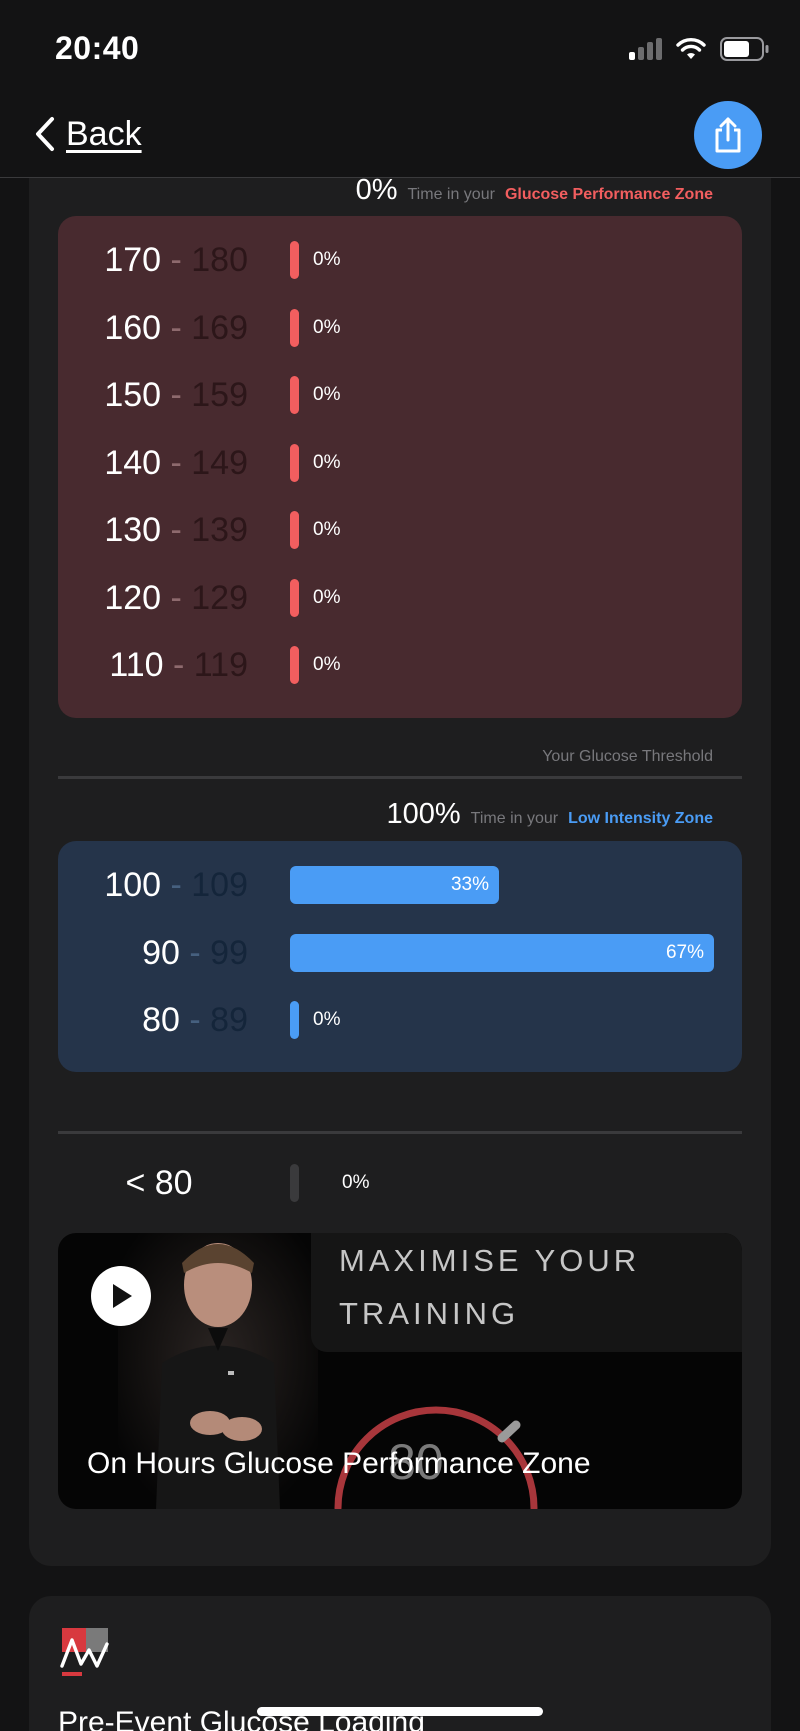  What do you see at coordinates (219, 395) in the screenshot?
I see `range-high: 159` at bounding box center [219, 395].